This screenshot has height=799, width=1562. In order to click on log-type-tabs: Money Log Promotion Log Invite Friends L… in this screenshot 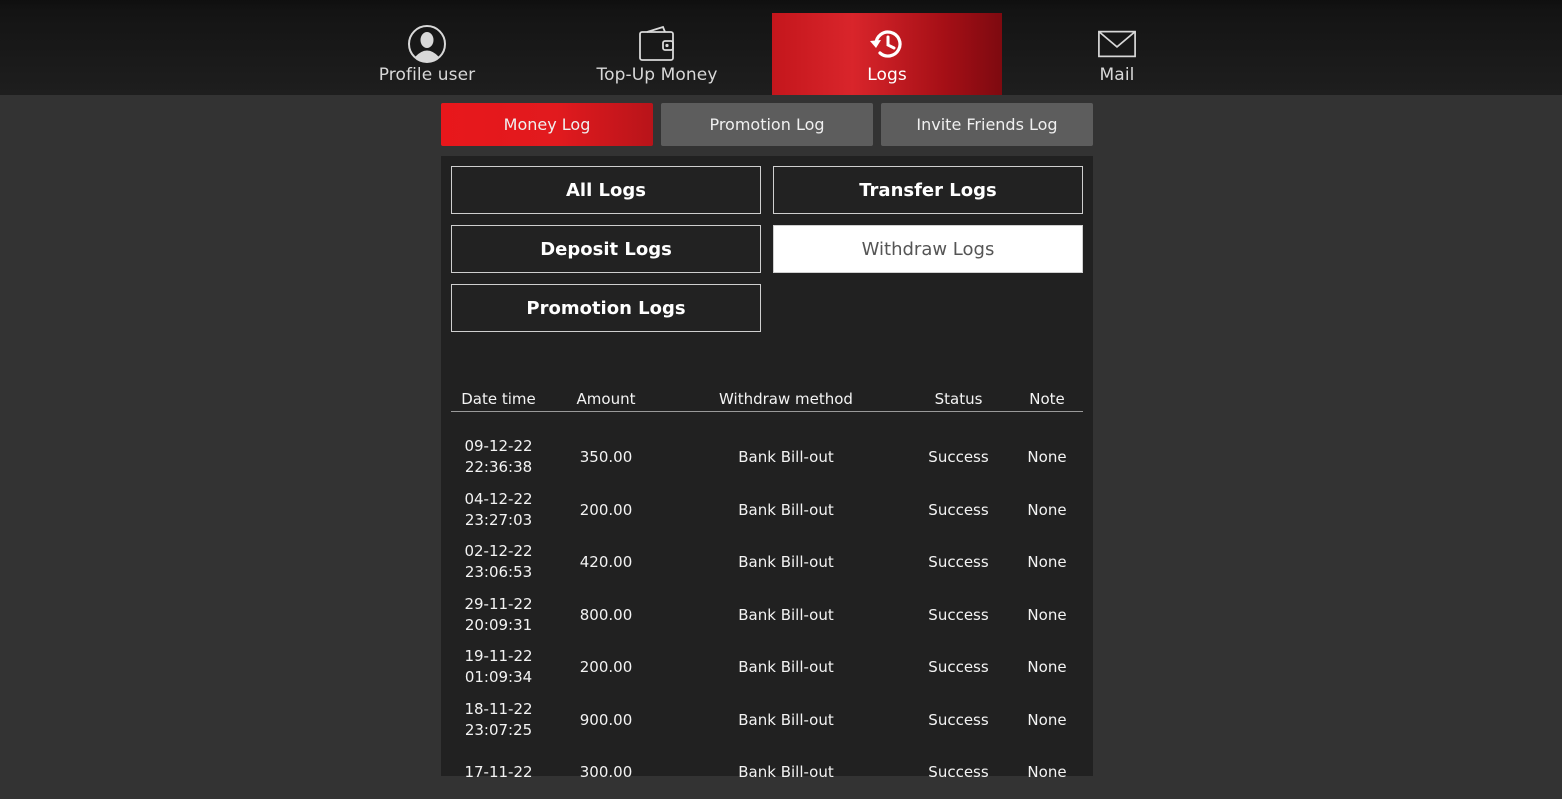, I will do `click(767, 124)`.